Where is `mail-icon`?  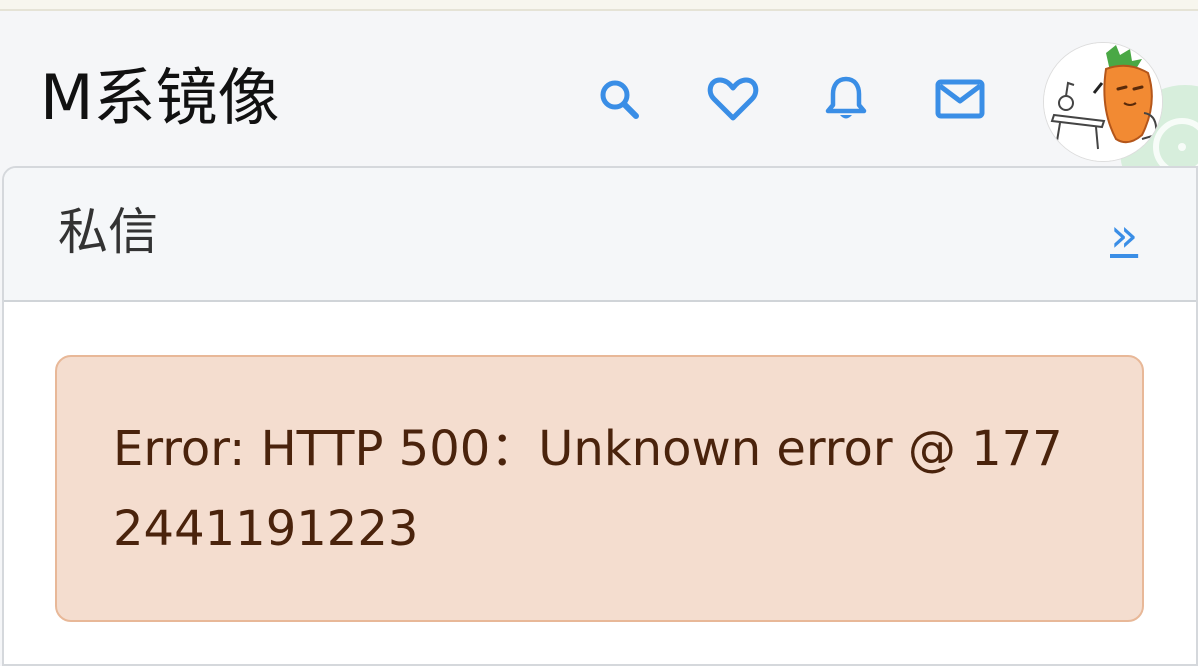
mail-icon is located at coordinates (960, 99).